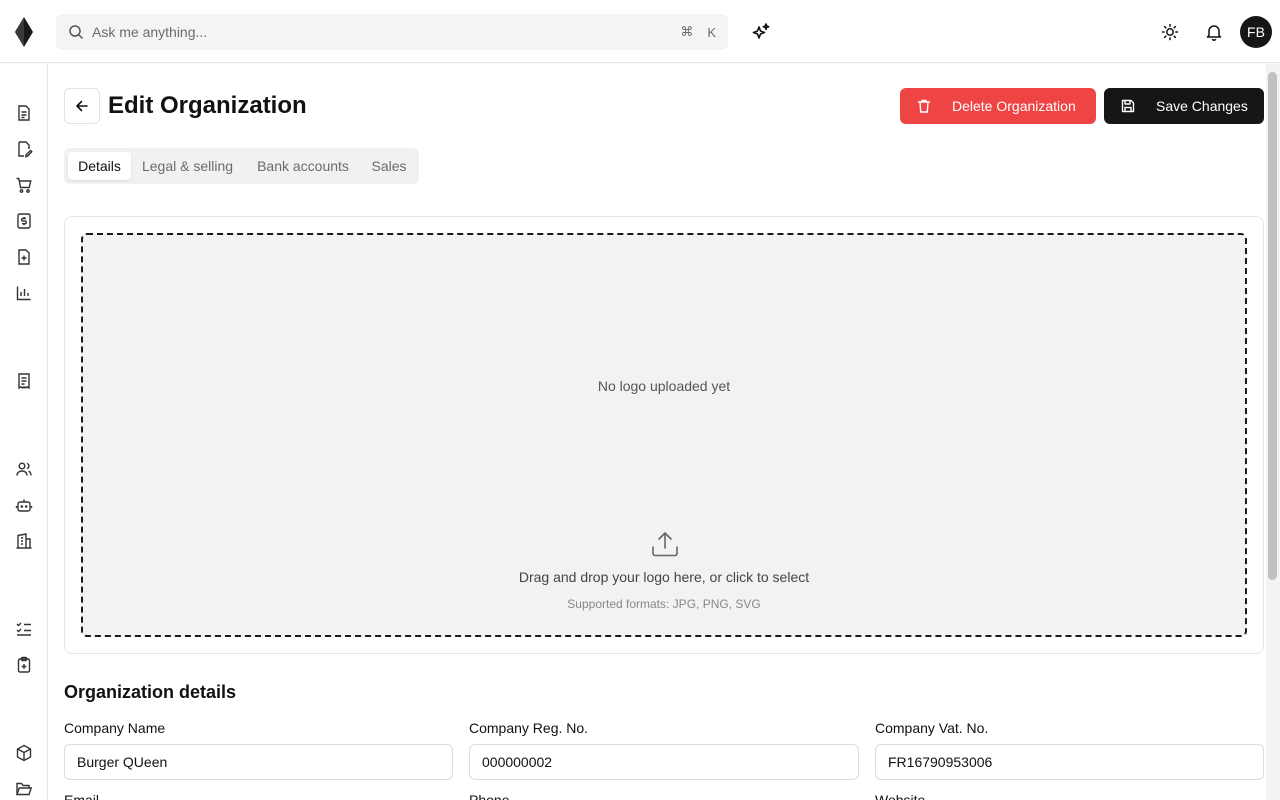 The width and height of the screenshot is (1280, 800). Describe the element at coordinates (1214, 32) in the screenshot. I see `notifications-bell-icon` at that location.